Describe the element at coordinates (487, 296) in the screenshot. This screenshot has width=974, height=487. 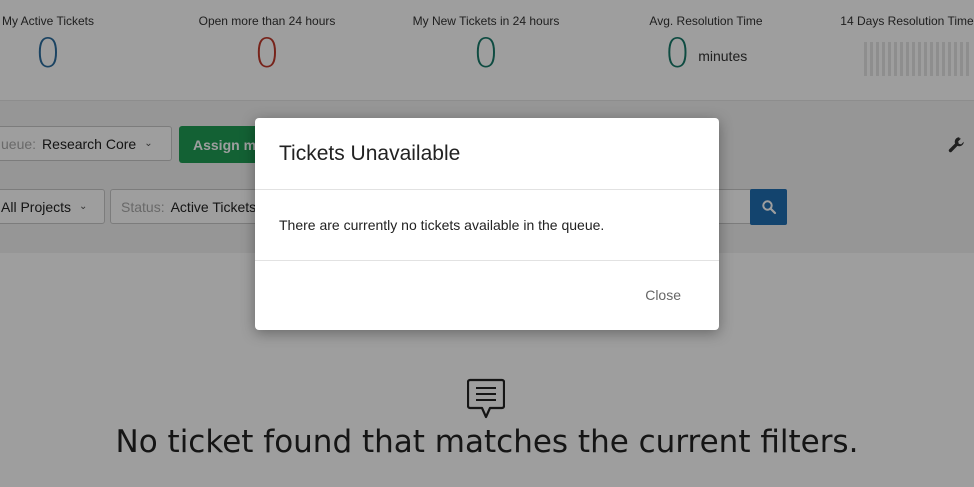
I see `dialog-footer: Close` at that location.